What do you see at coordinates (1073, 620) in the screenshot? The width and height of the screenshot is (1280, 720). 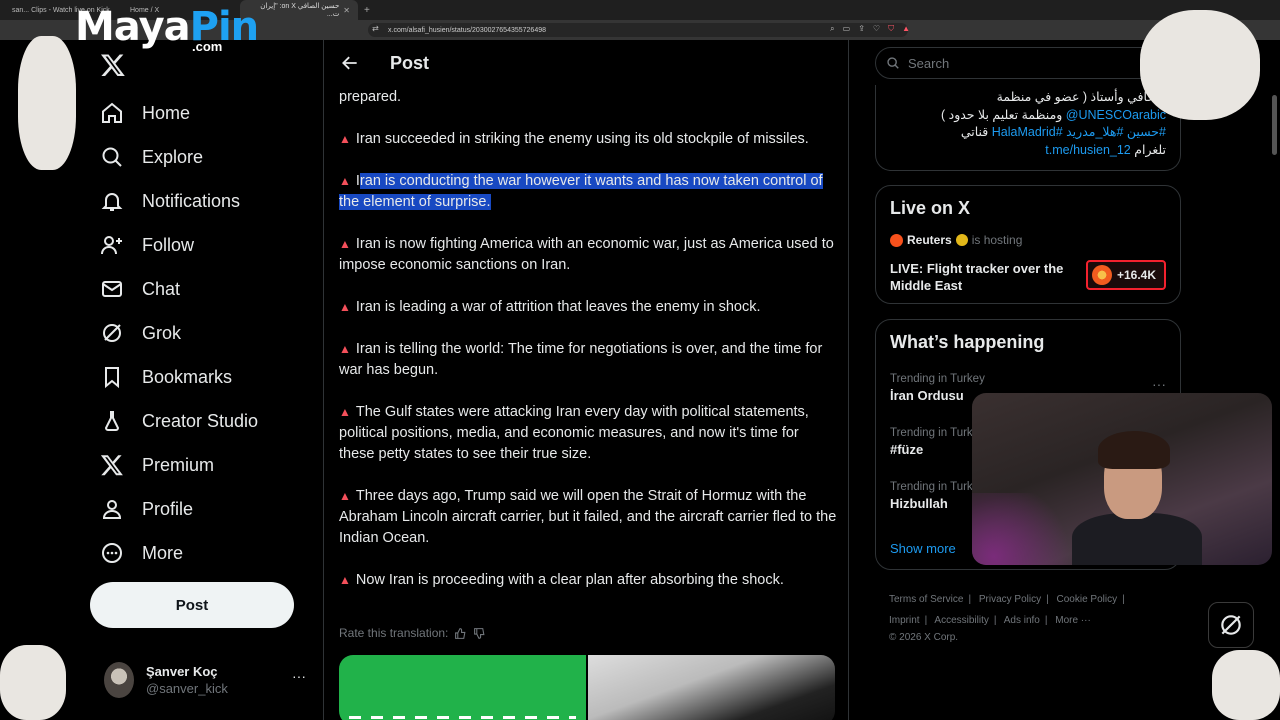 I see `footer-link: More ···` at bounding box center [1073, 620].